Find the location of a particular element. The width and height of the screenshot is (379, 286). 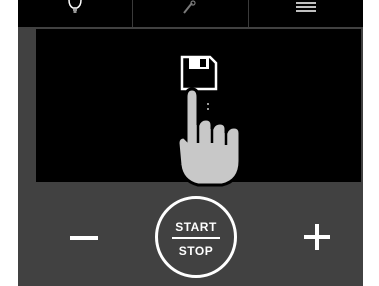

lightbulb-icon is located at coordinates (75, 6).